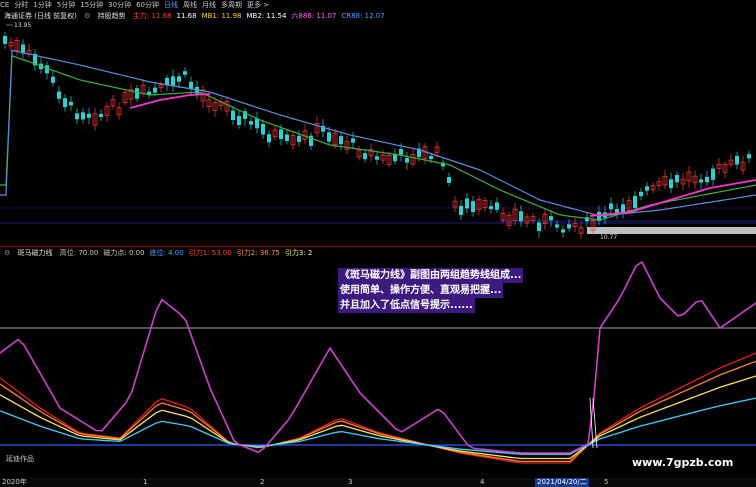 This screenshot has height=487, width=756. Describe the element at coordinates (79, 253) in the screenshot. I see `legend-value: 高位: 70.00` at that location.